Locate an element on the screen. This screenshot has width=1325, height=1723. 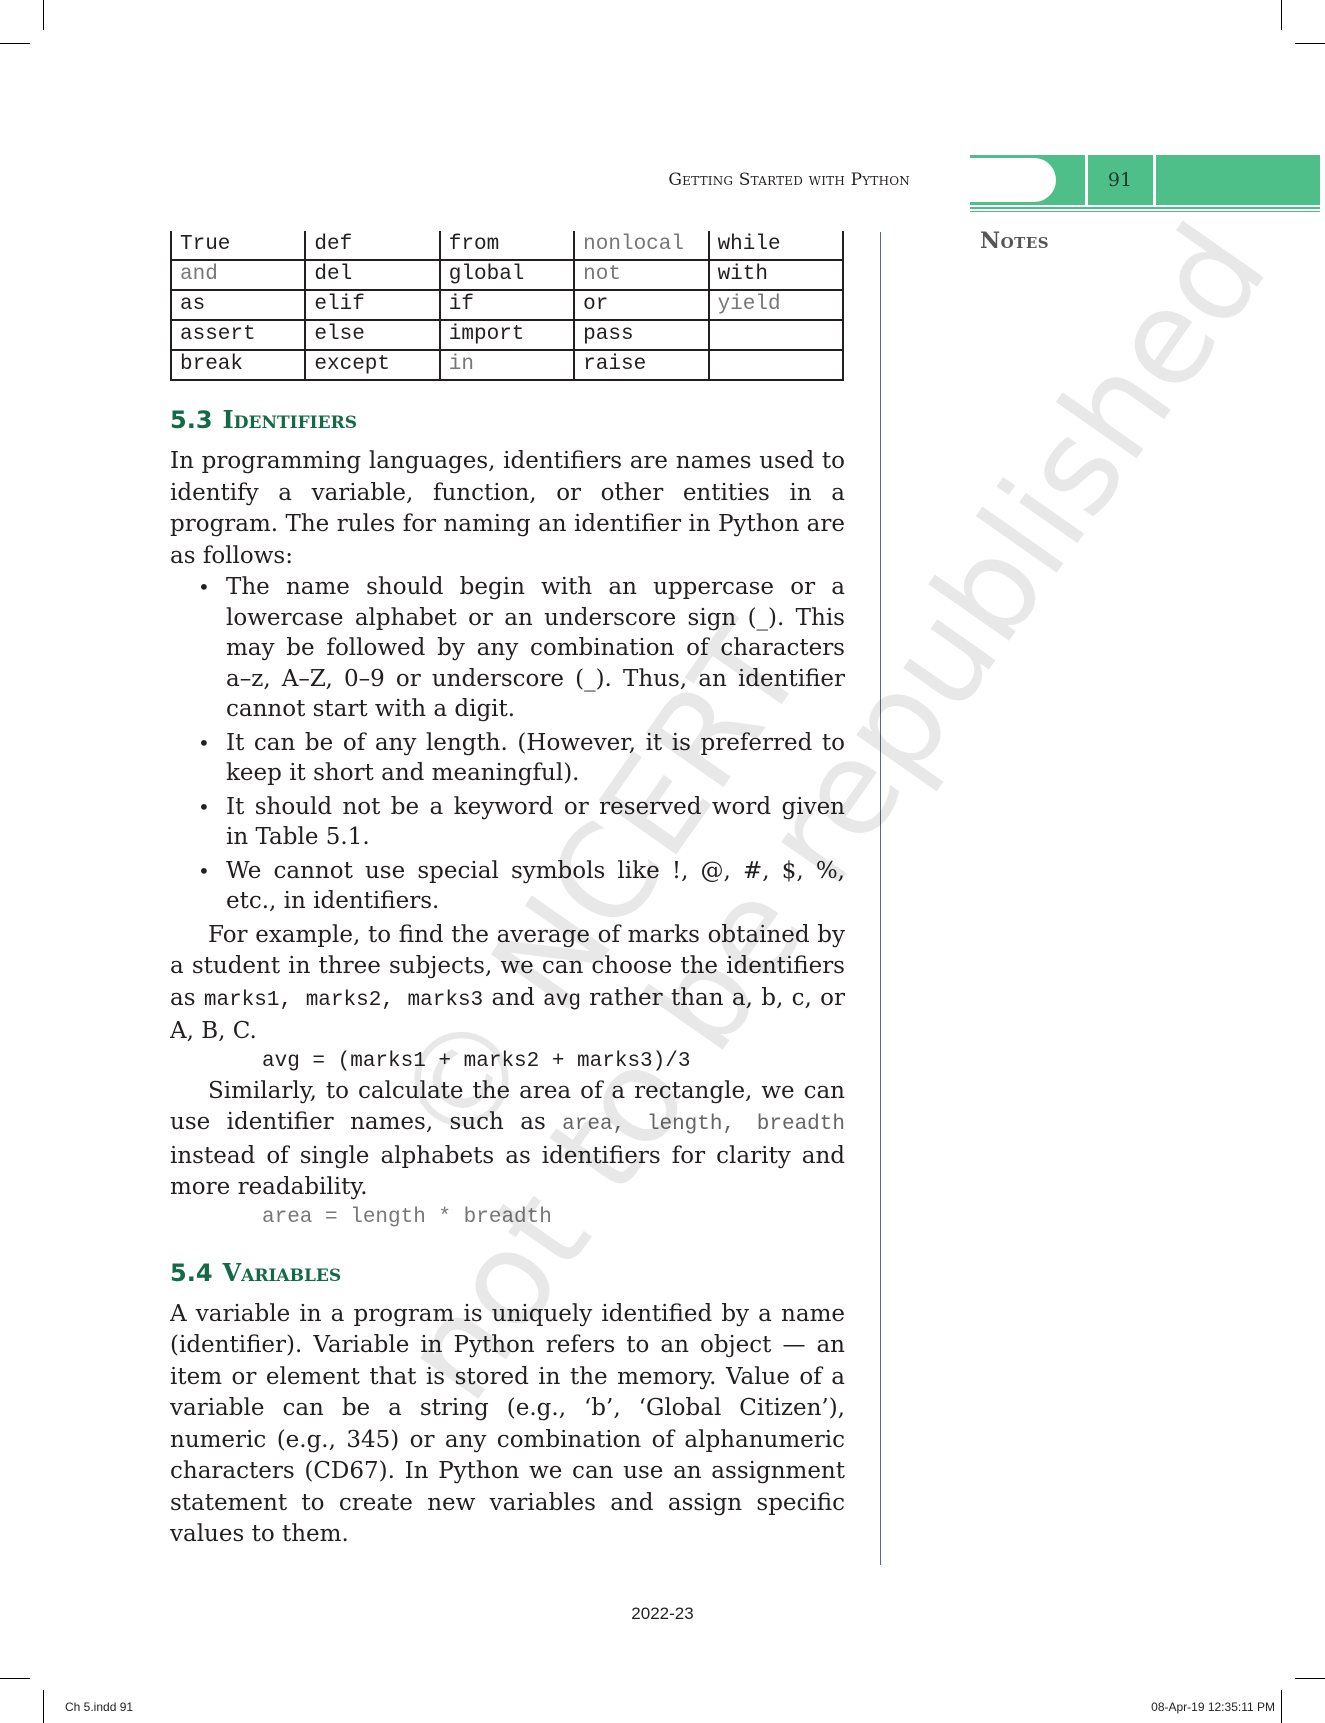
running-head: Getting Started with Python is located at coordinates (789, 180).